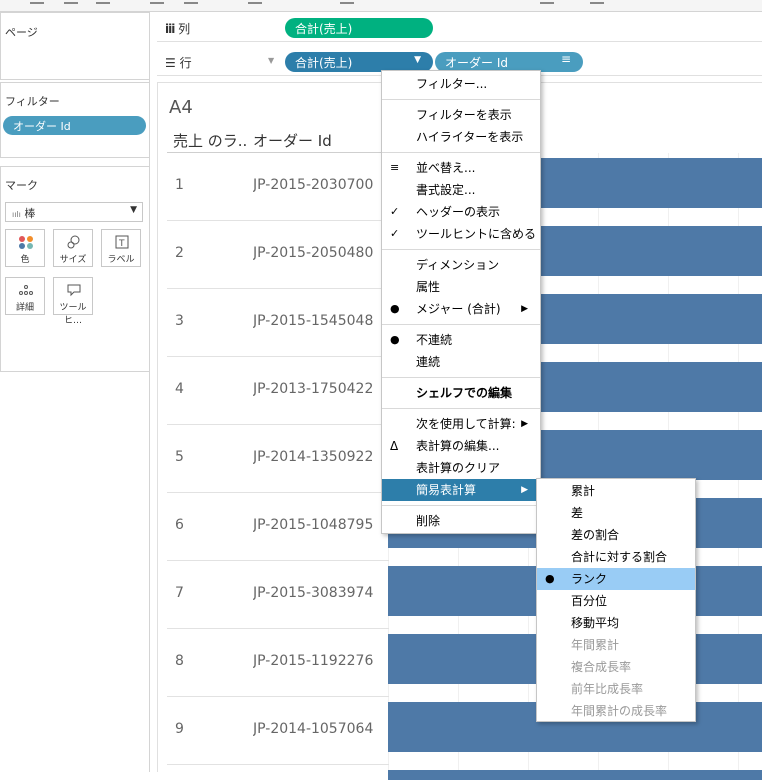 Image resolution: width=762 pixels, height=780 pixels. I want to click on table-row: 9 JP-2014-1057064, so click(278, 731).